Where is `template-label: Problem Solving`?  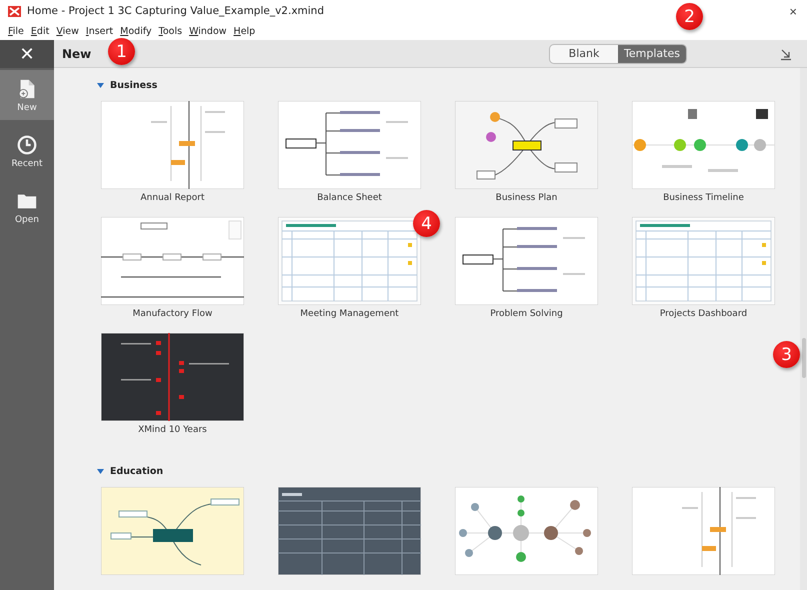
template-label: Problem Solving is located at coordinates (526, 315).